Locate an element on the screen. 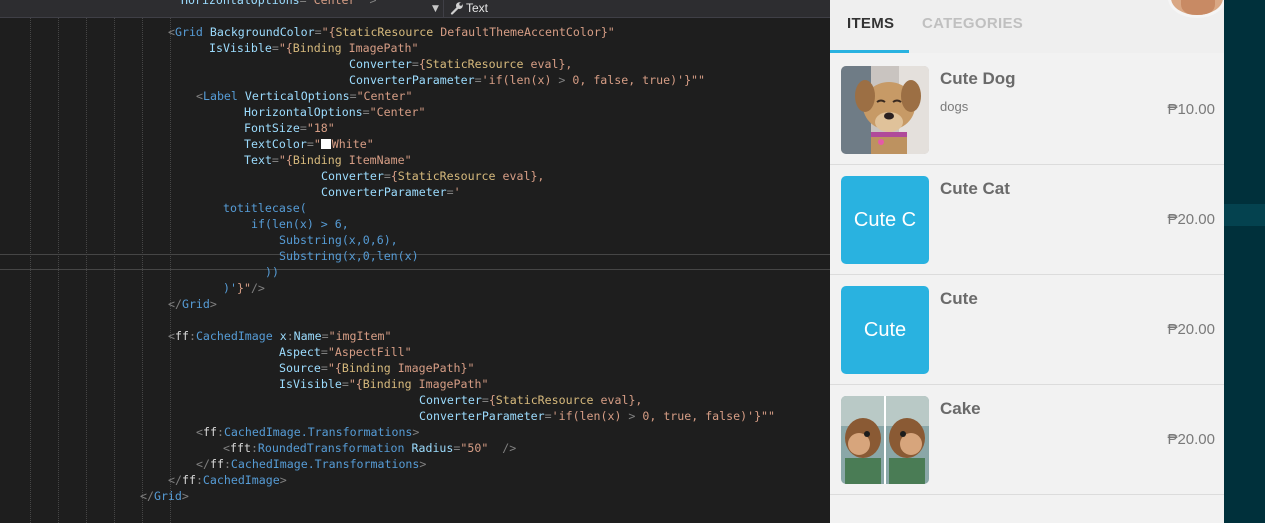 This screenshot has height=523, width=1265. list-item: Cute Dog dogs ₱10.00 is located at coordinates (1027, 110).